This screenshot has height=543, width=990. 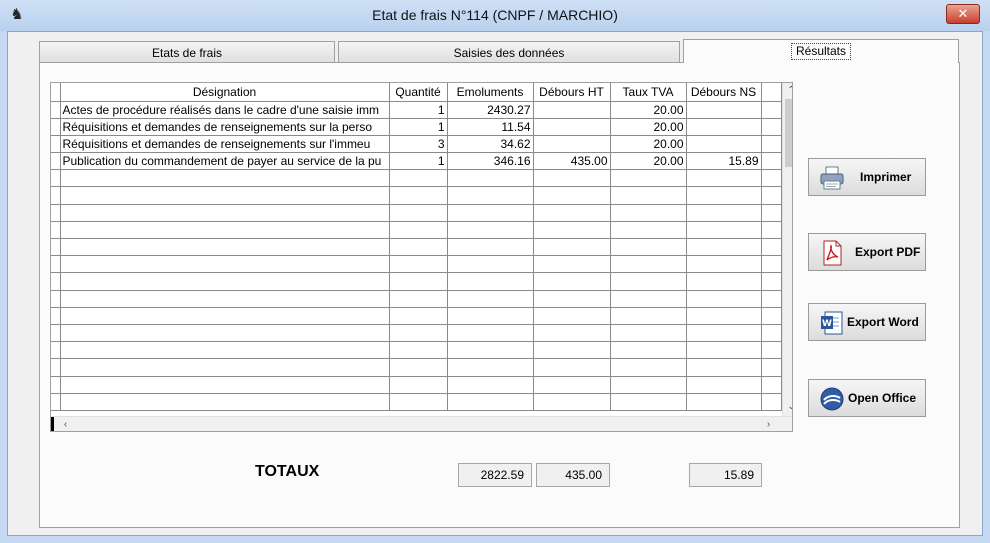 What do you see at coordinates (52, 424) in the screenshot?
I see `horizontal-scroll-thumb` at bounding box center [52, 424].